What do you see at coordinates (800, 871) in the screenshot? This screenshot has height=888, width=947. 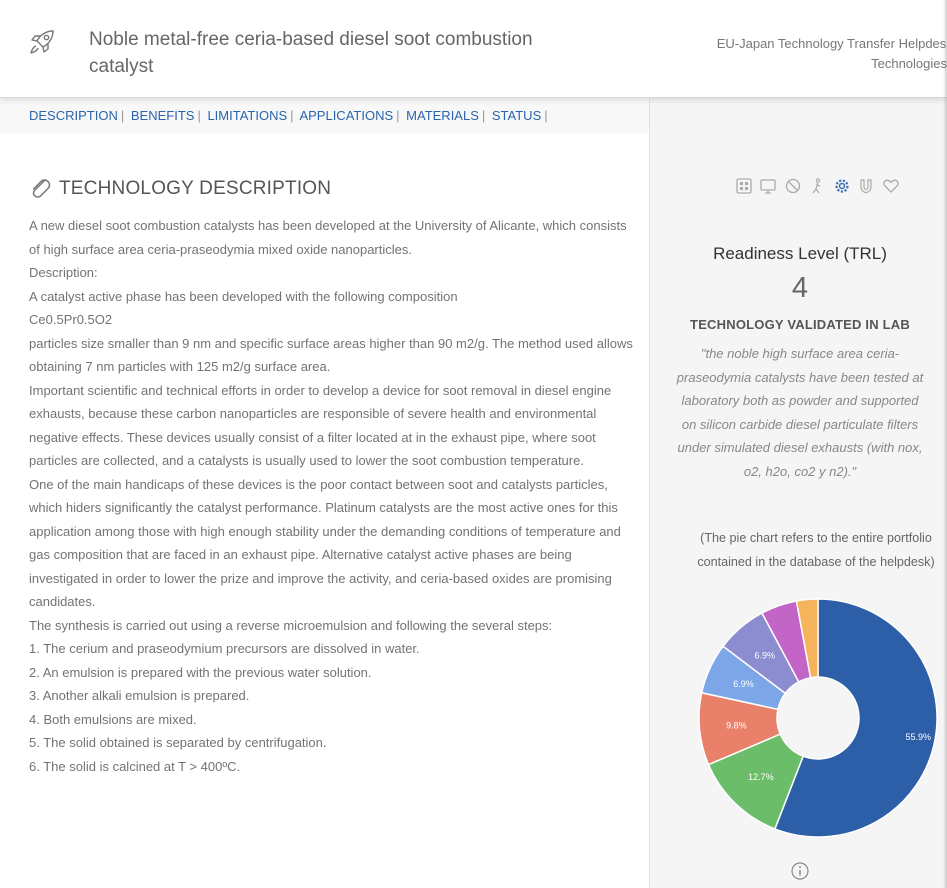 I see `info-icon` at bounding box center [800, 871].